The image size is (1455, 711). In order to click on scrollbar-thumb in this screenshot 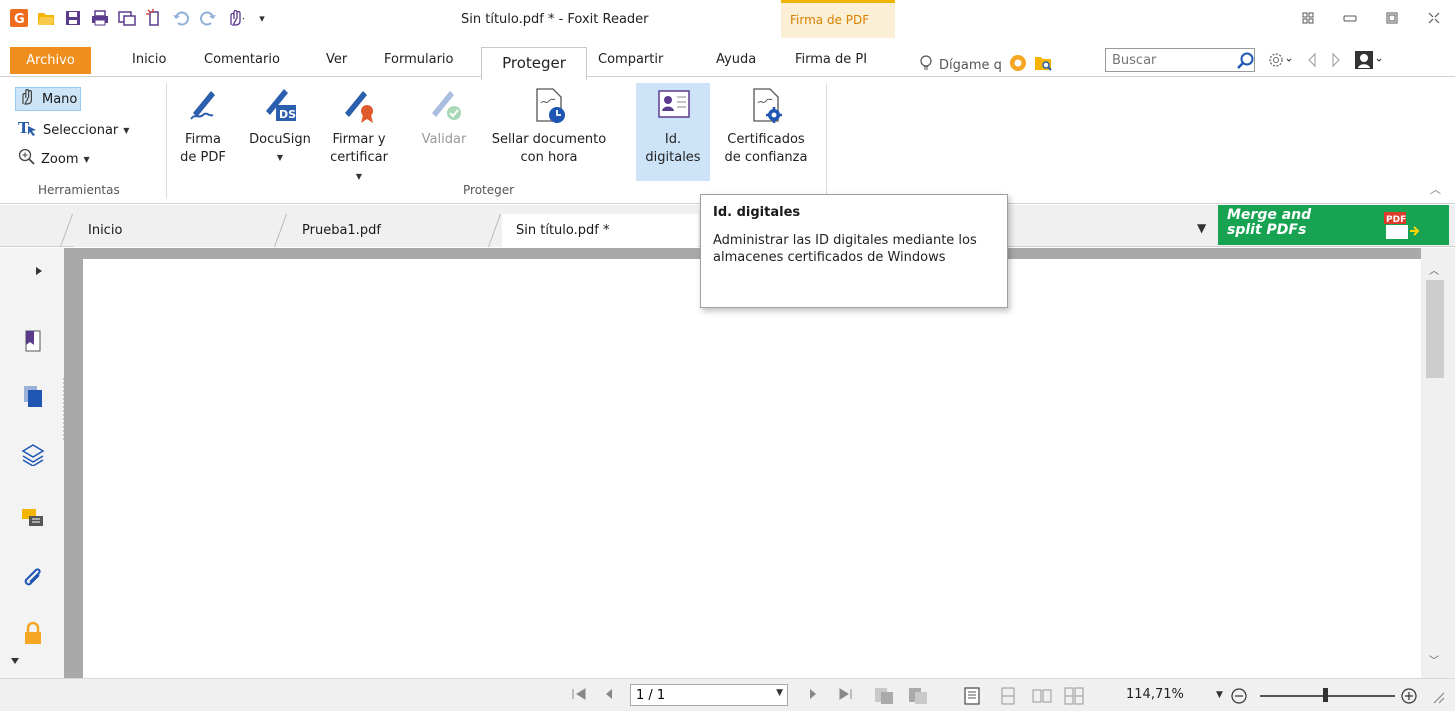, I will do `click(1435, 329)`.